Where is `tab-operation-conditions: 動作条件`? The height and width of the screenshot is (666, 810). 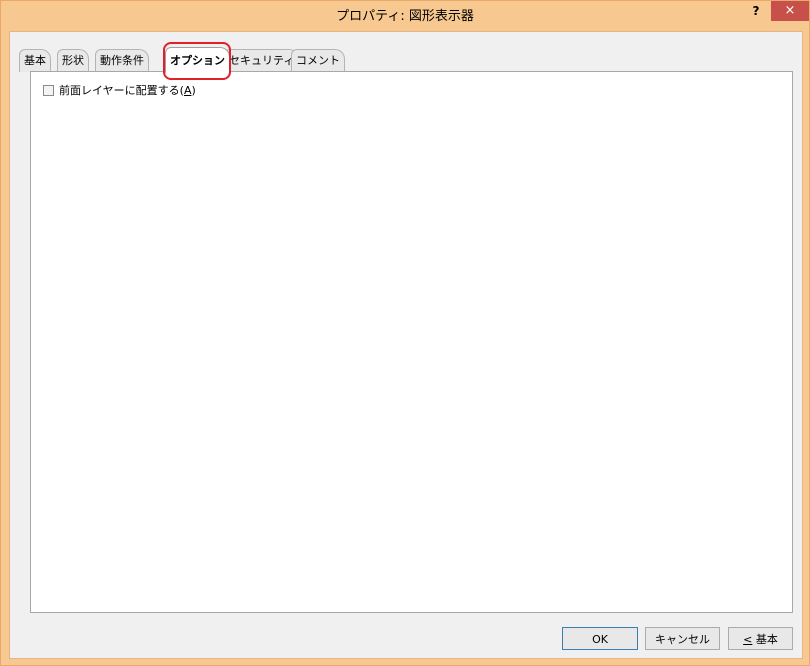 tab-operation-conditions: 動作条件 is located at coordinates (122, 60).